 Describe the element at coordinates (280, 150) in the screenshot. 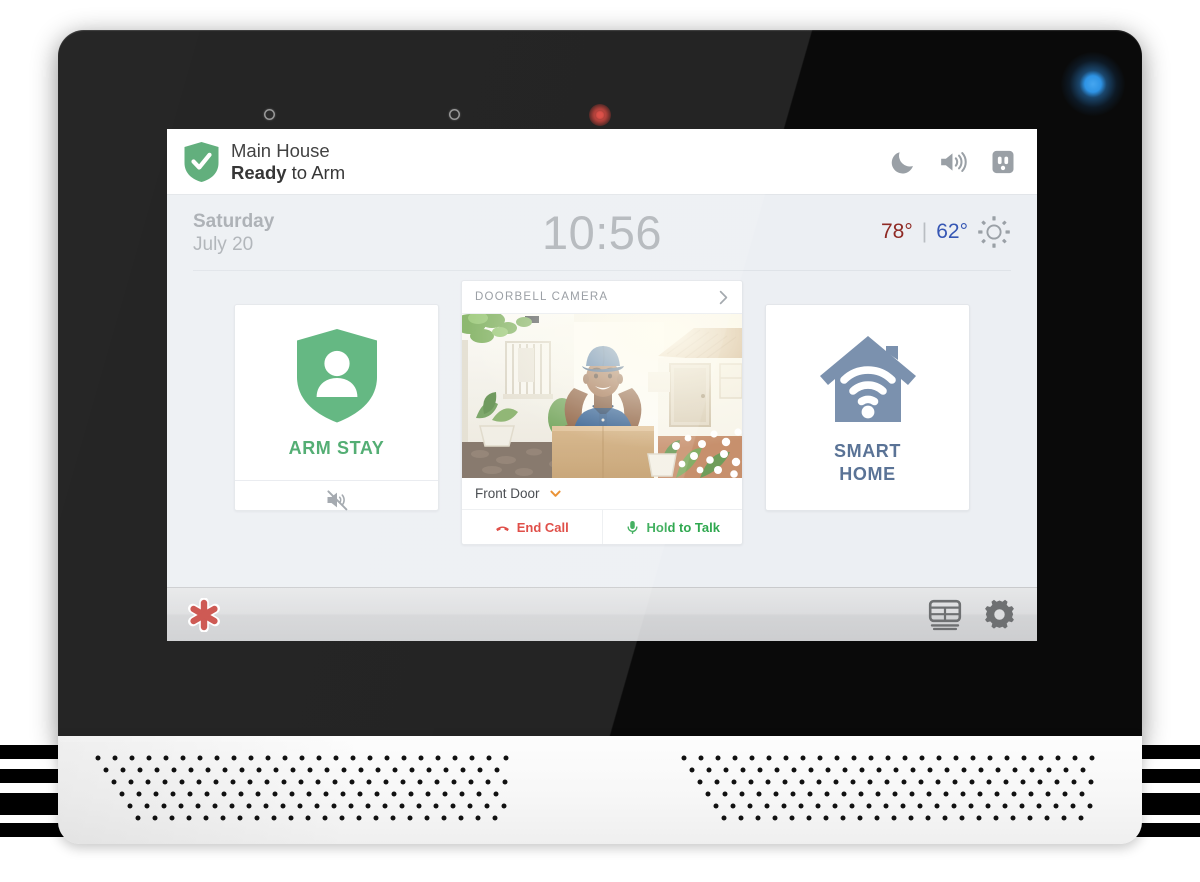

I see `header-location: Main House` at that location.